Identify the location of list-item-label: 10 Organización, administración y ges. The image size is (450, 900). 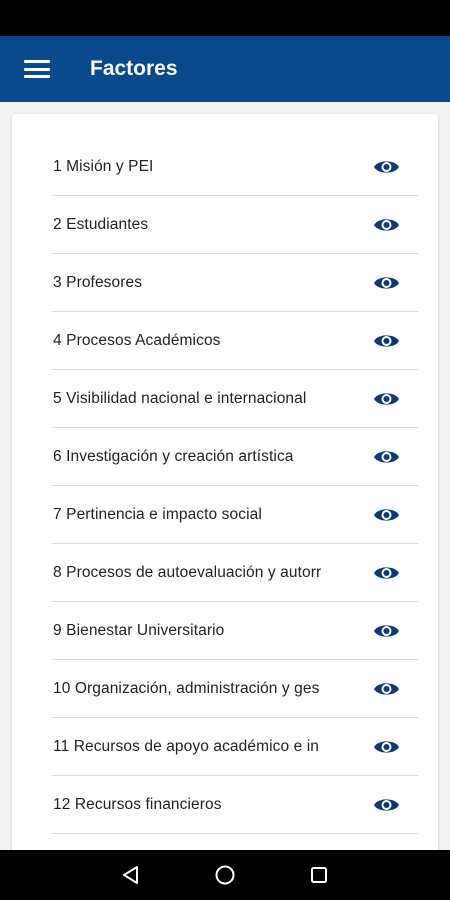
(186, 688).